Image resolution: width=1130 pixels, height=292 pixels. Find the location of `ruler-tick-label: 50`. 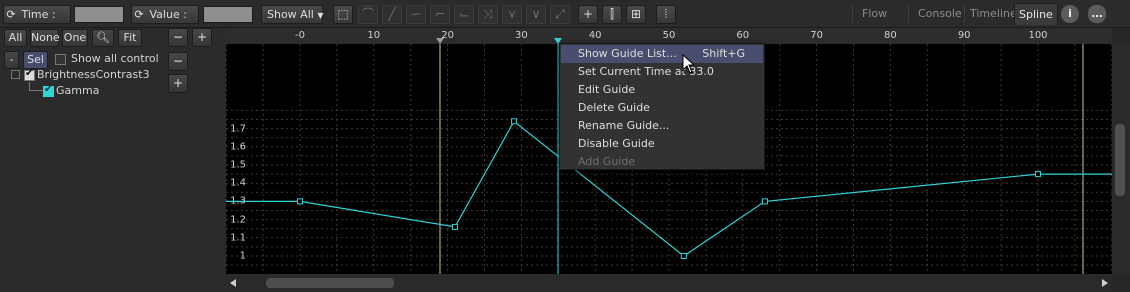

ruler-tick-label: 50 is located at coordinates (669, 35).